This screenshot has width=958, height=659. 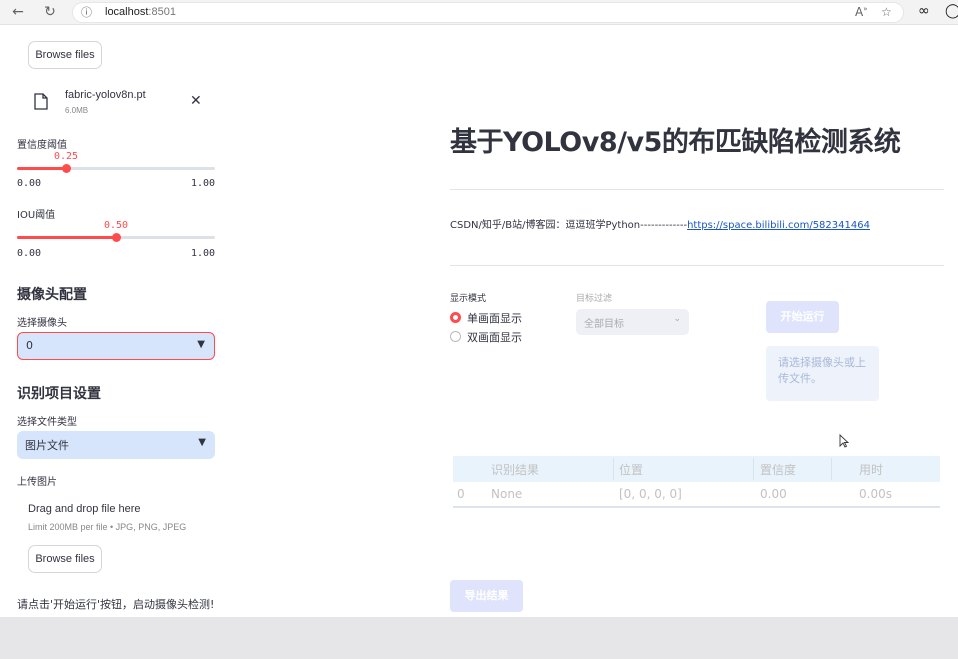 I want to click on iou-max: 1.00, so click(x=203, y=253).